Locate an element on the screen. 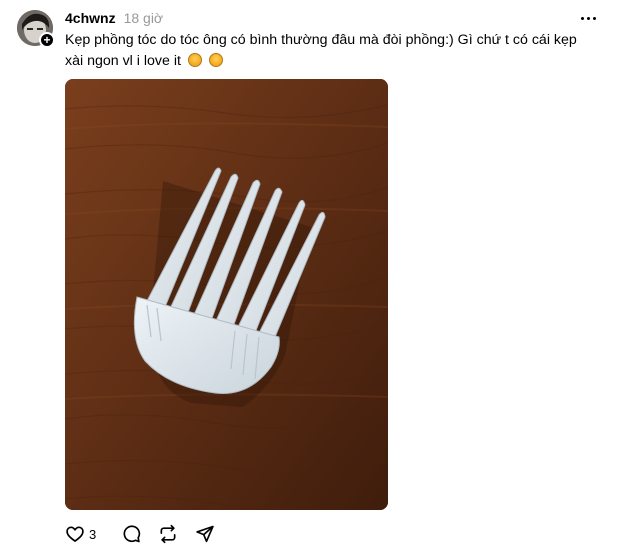 Image resolution: width=617 pixels, height=549 pixels. share-button is located at coordinates (205, 534).